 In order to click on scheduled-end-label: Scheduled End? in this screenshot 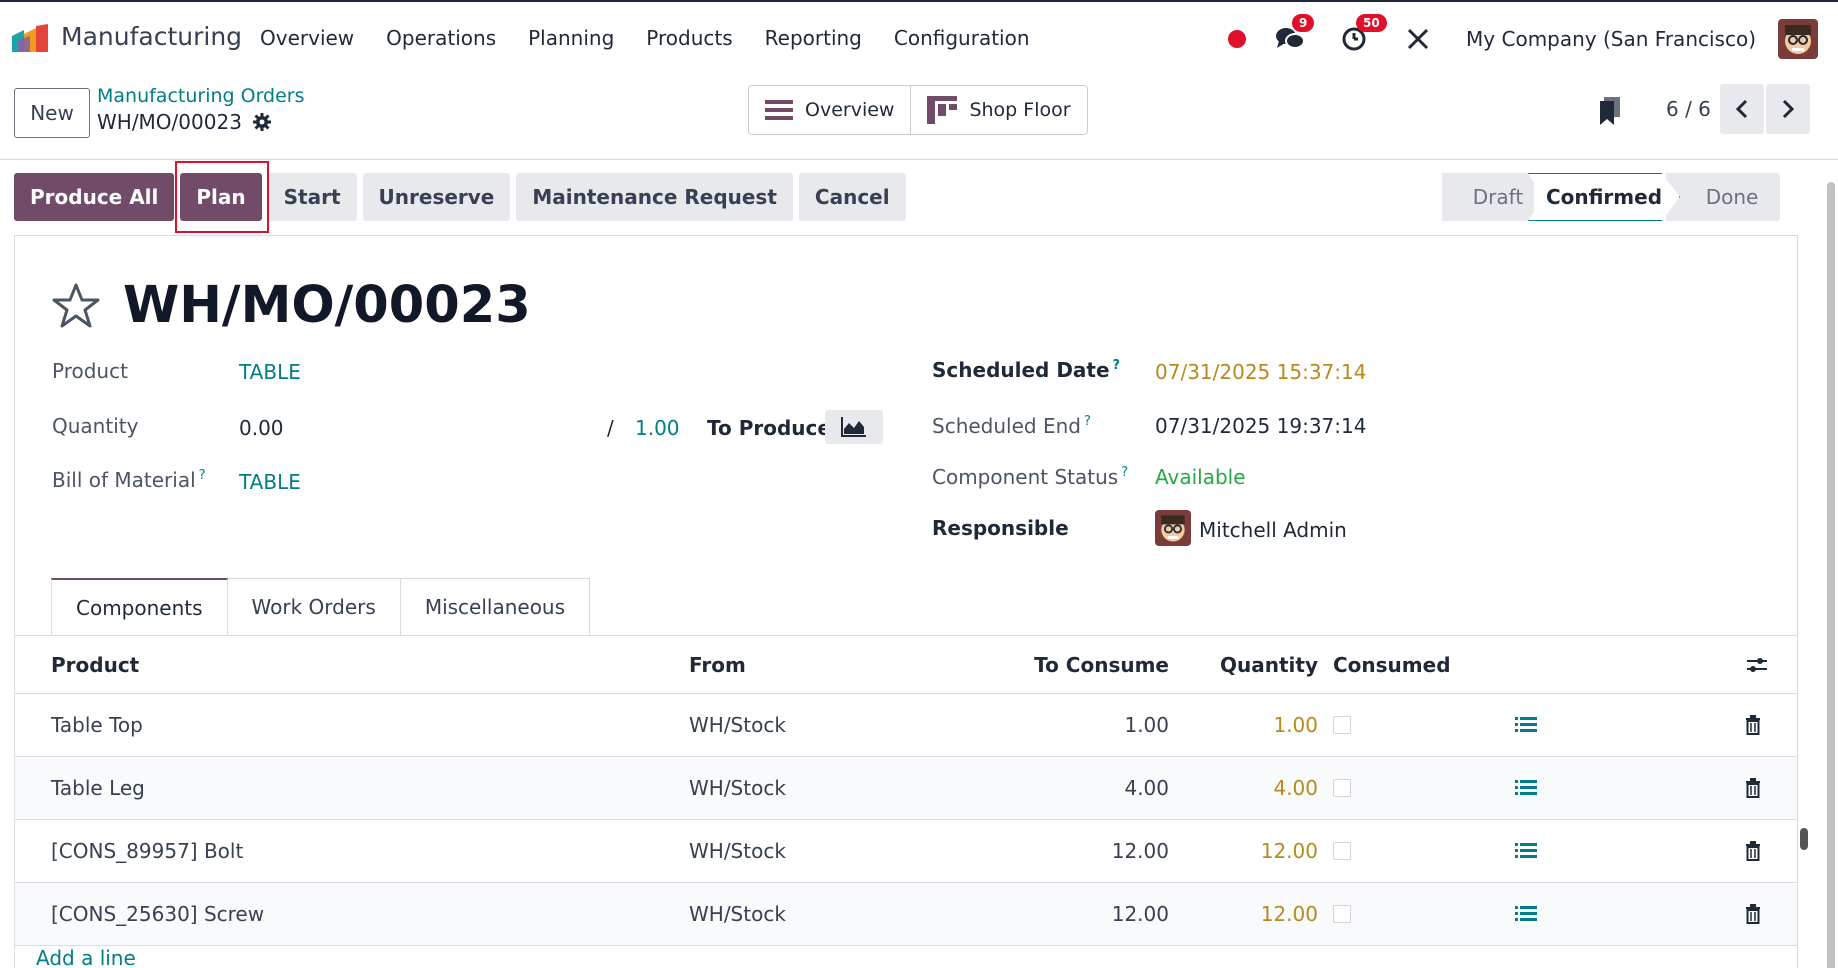, I will do `click(1011, 426)`.